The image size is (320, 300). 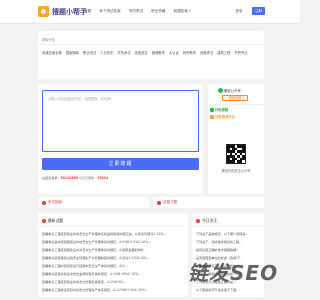 What do you see at coordinates (212, 116) in the screenshot?
I see `follow-icon` at bounding box center [212, 116].